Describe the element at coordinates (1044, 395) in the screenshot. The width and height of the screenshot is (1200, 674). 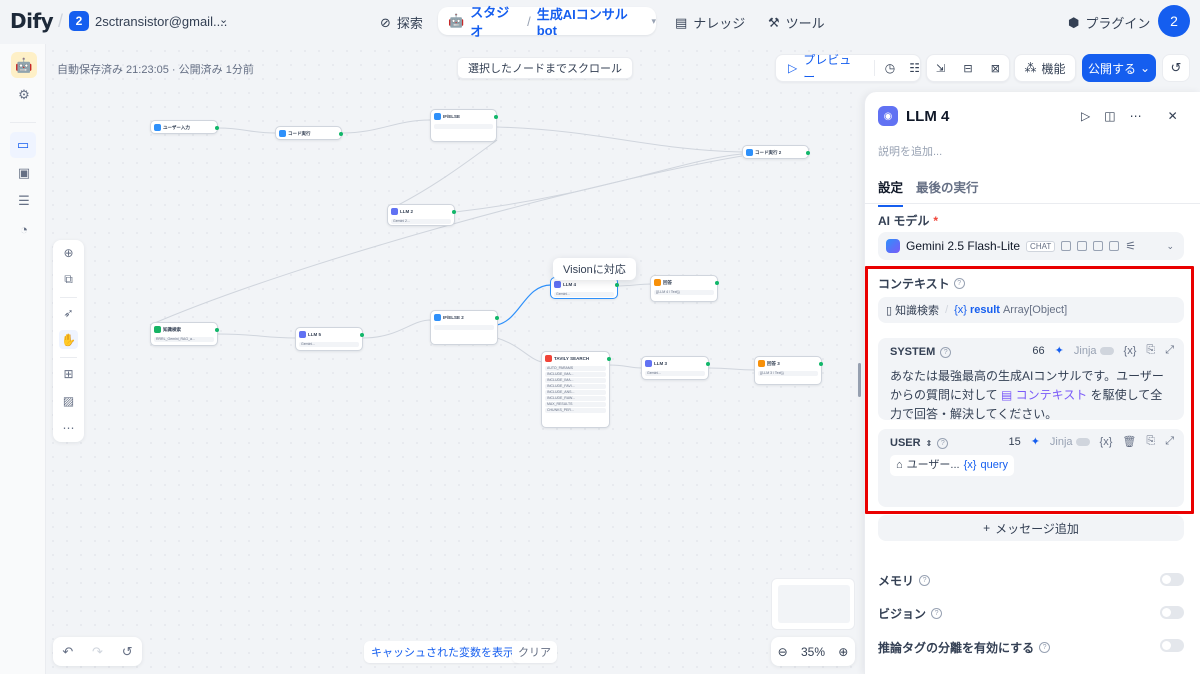
I see `context-reference: ▤ コンテキスト` at that location.